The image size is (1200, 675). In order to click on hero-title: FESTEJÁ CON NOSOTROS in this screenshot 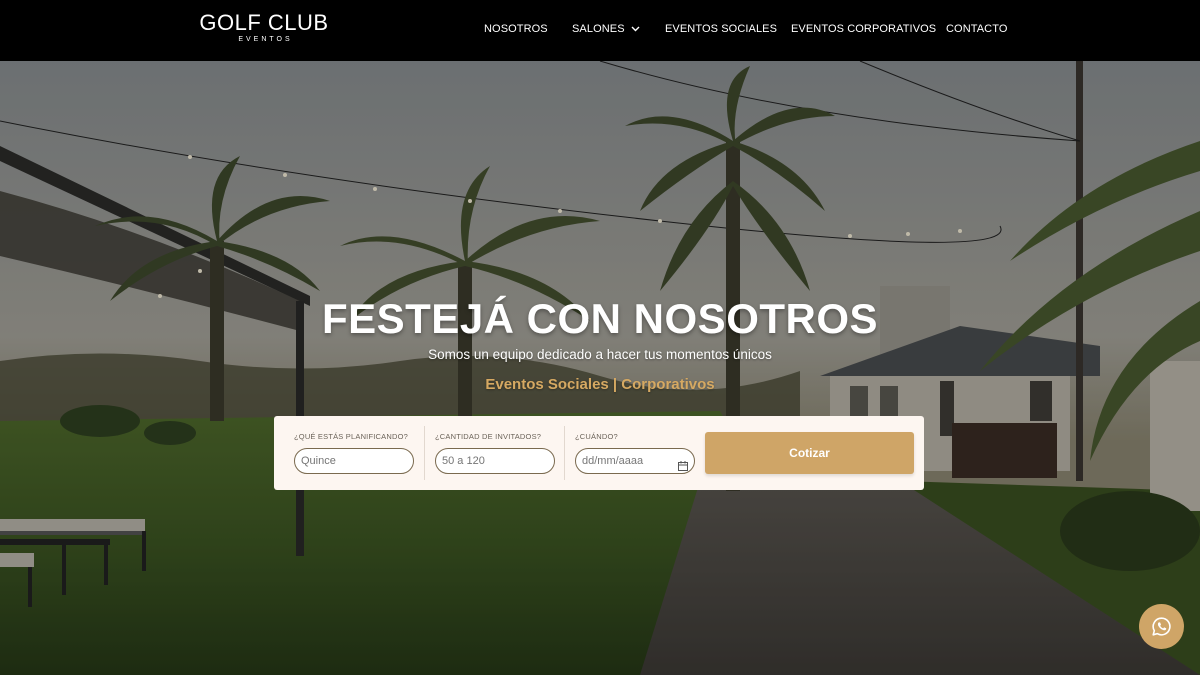, I will do `click(600, 318)`.